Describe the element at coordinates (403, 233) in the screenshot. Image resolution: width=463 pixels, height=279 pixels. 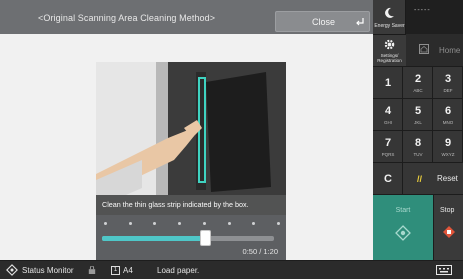
I see `start-icon` at that location.